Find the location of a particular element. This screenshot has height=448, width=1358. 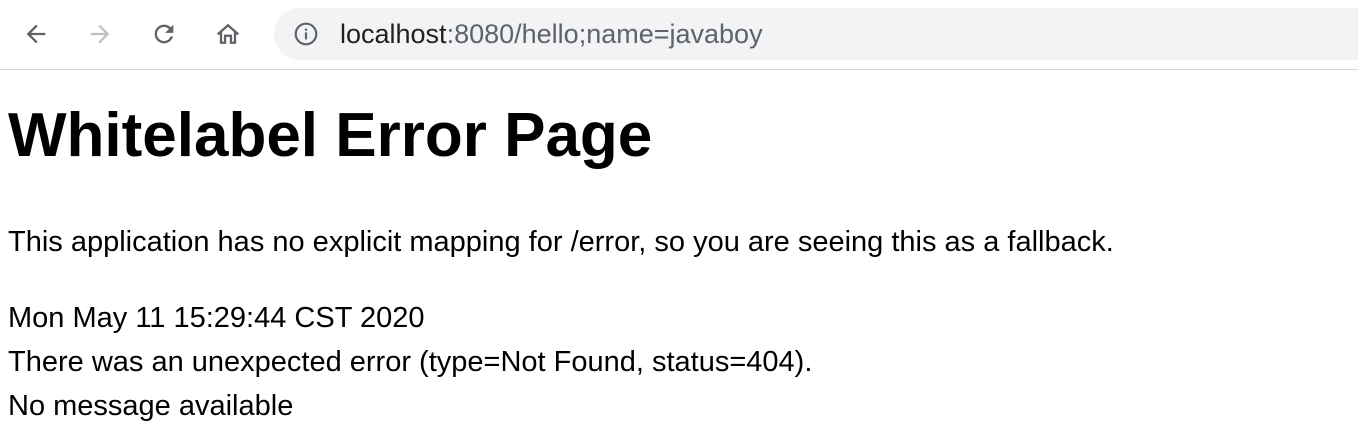

forward-button is located at coordinates (100, 34).